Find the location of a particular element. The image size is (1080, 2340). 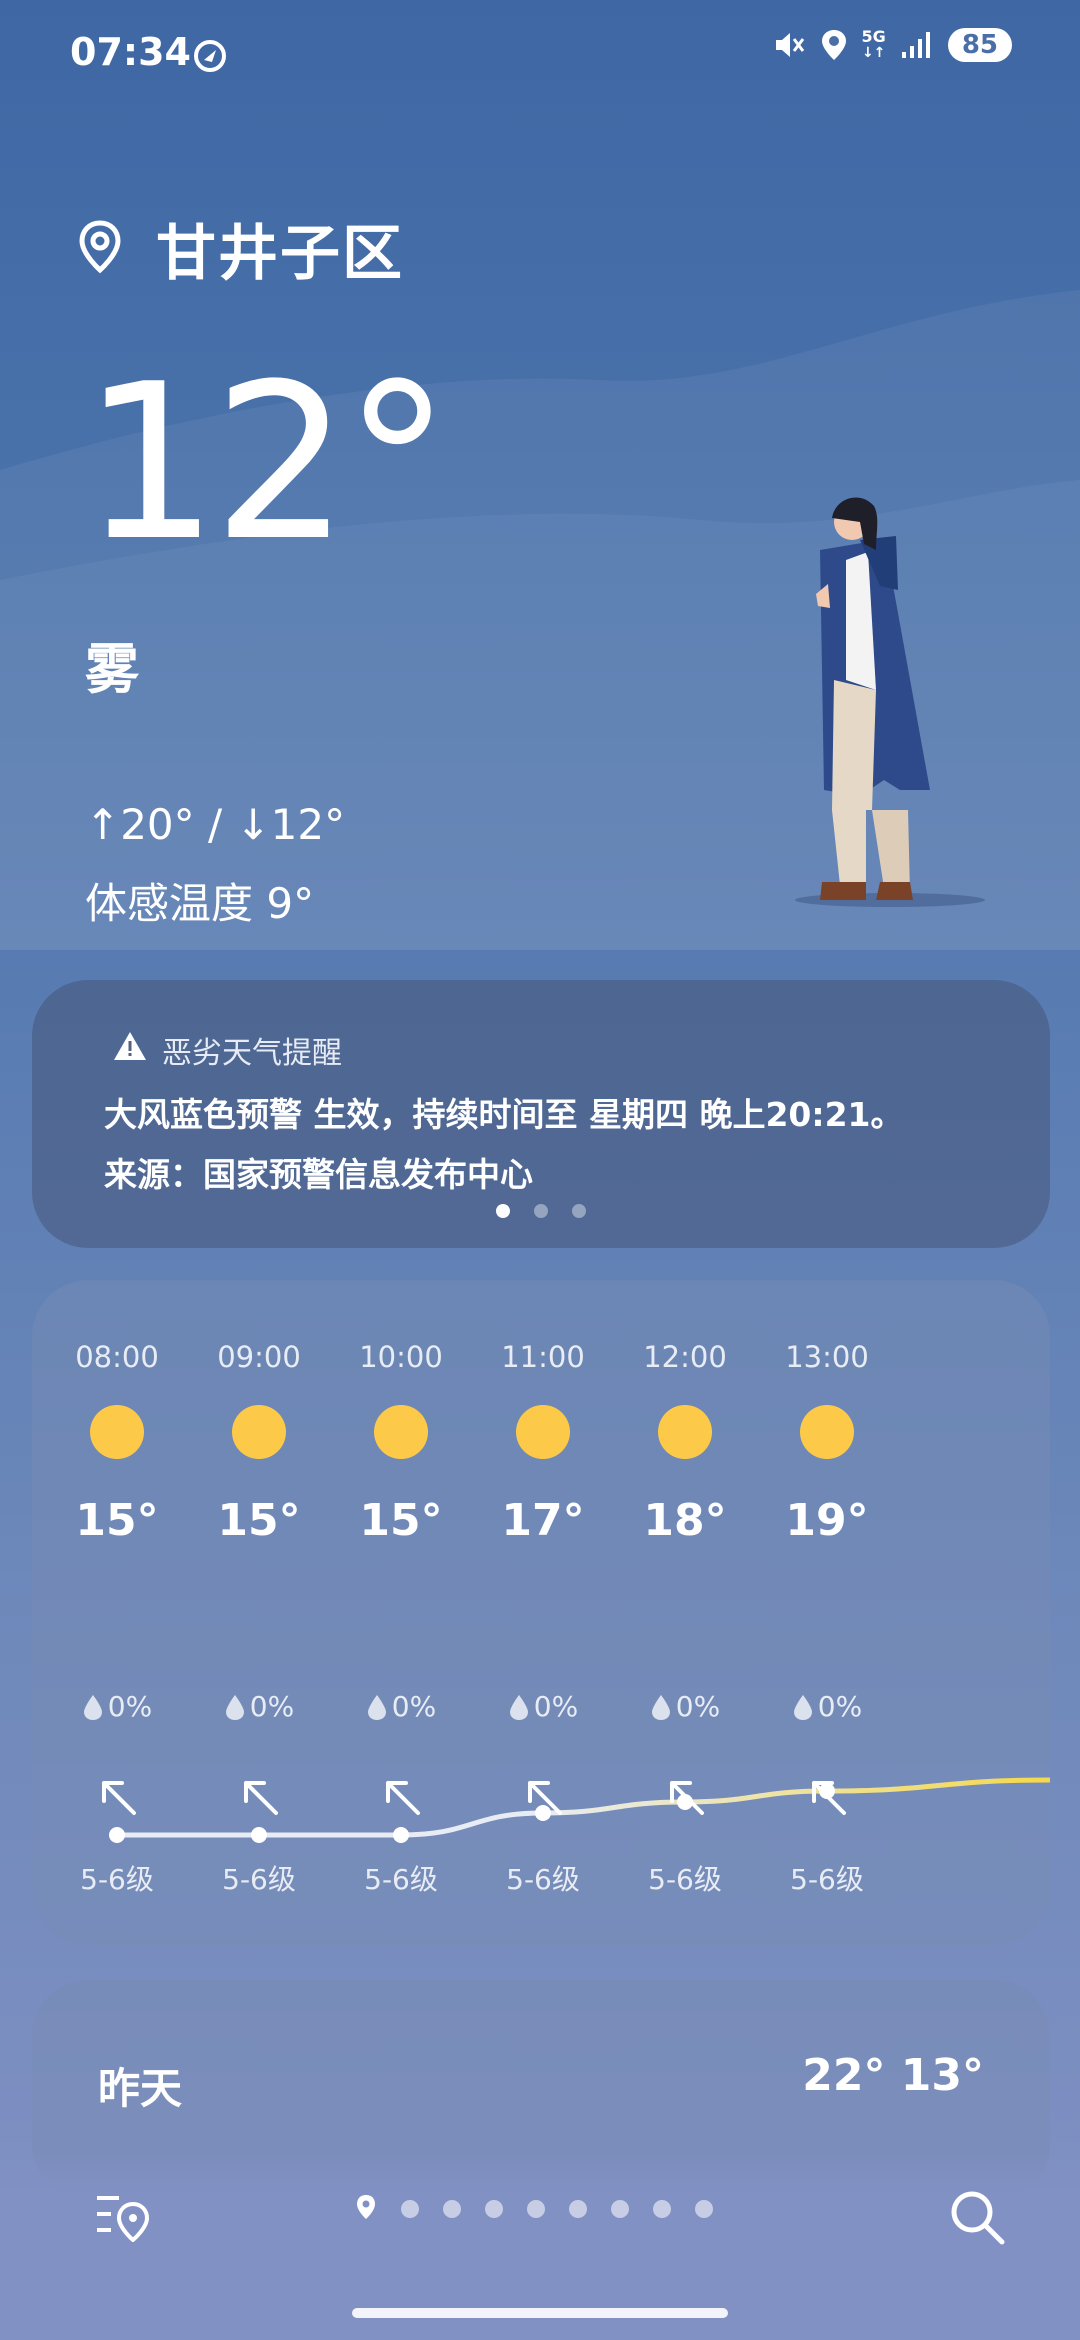

alert-pager is located at coordinates (541, 1211).